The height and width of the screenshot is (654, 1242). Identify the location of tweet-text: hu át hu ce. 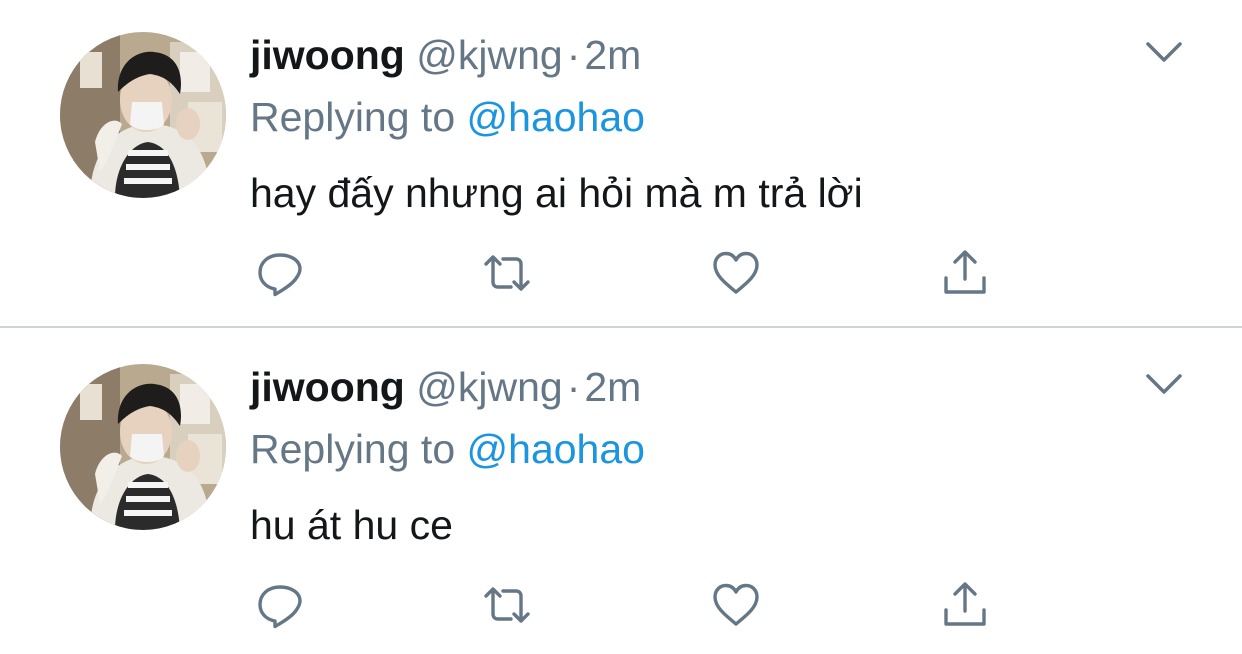
(351, 525).